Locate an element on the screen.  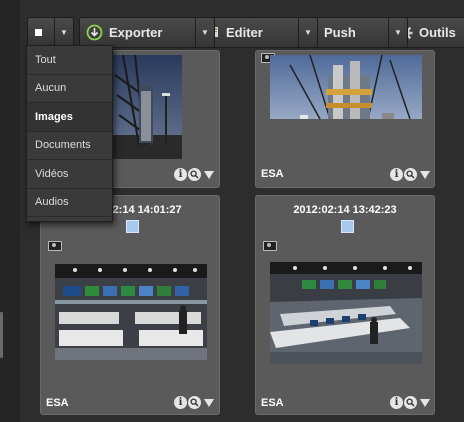
chevron-down-icon: ▼ is located at coordinates (63, 32).